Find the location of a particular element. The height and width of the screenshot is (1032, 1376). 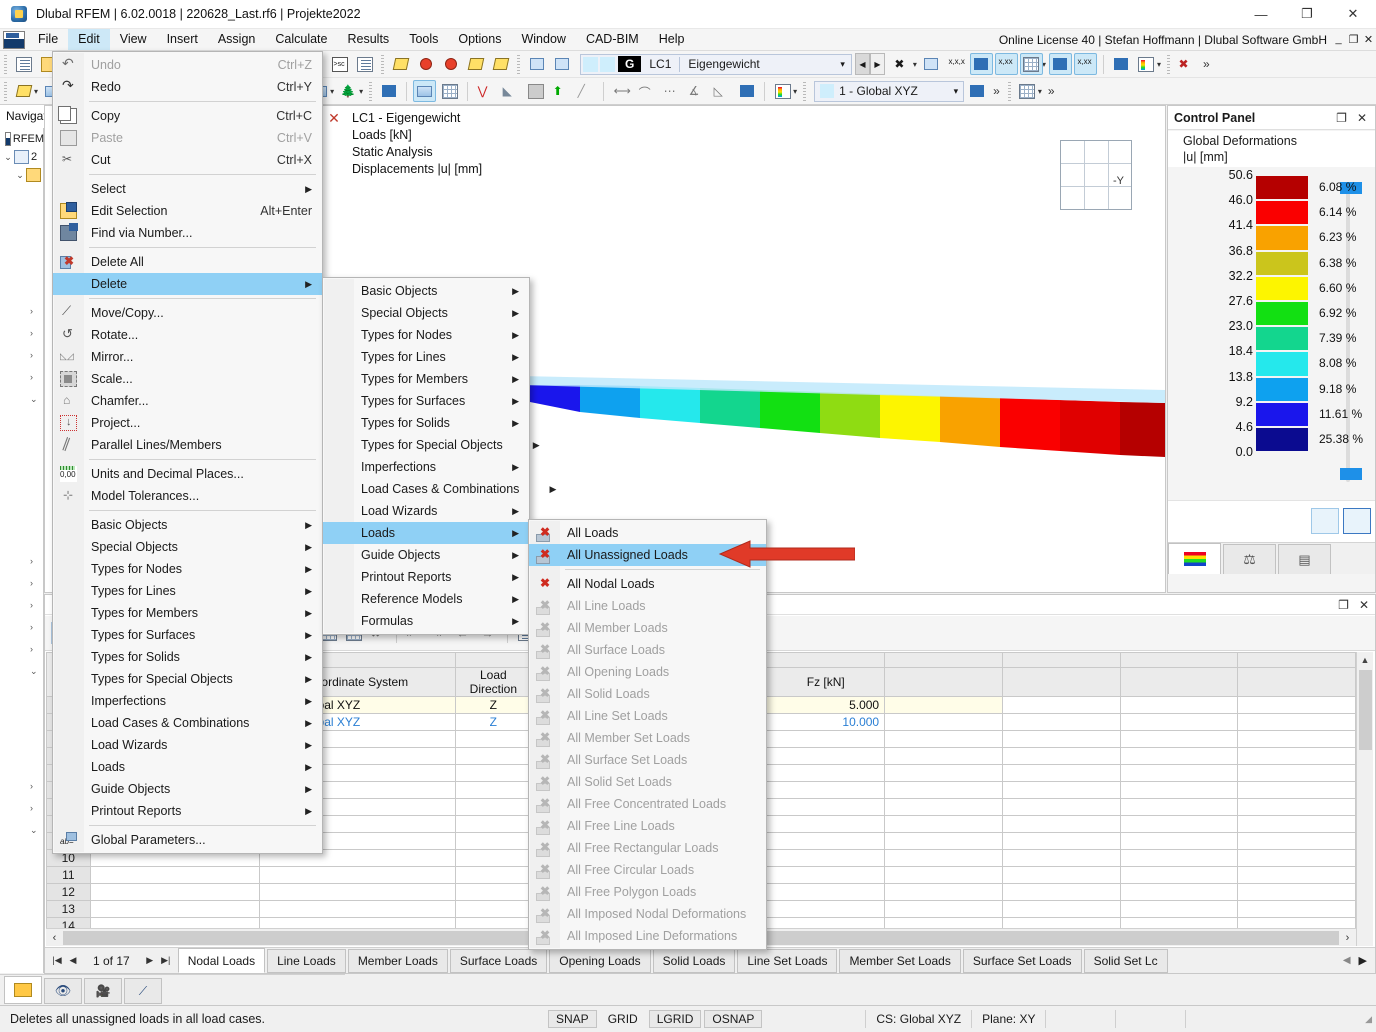

annotation-button is located at coordinates (746, 91).